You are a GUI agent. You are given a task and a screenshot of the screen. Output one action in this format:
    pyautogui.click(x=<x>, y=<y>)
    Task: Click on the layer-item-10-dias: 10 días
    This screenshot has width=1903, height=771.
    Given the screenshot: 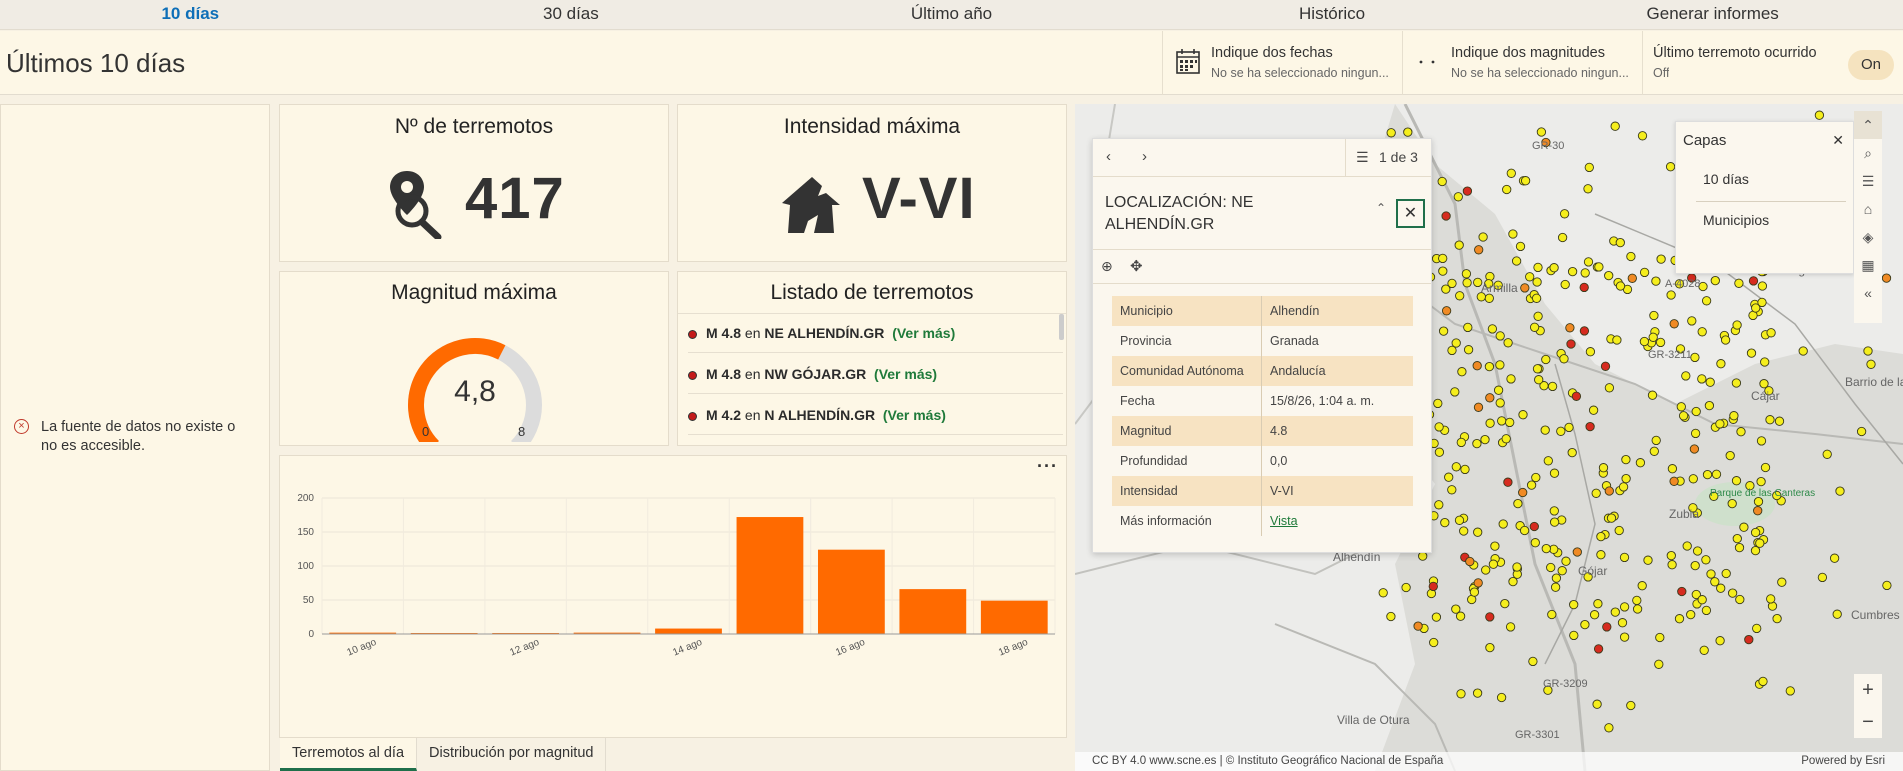 What is the action you would take?
    pyautogui.click(x=1726, y=179)
    